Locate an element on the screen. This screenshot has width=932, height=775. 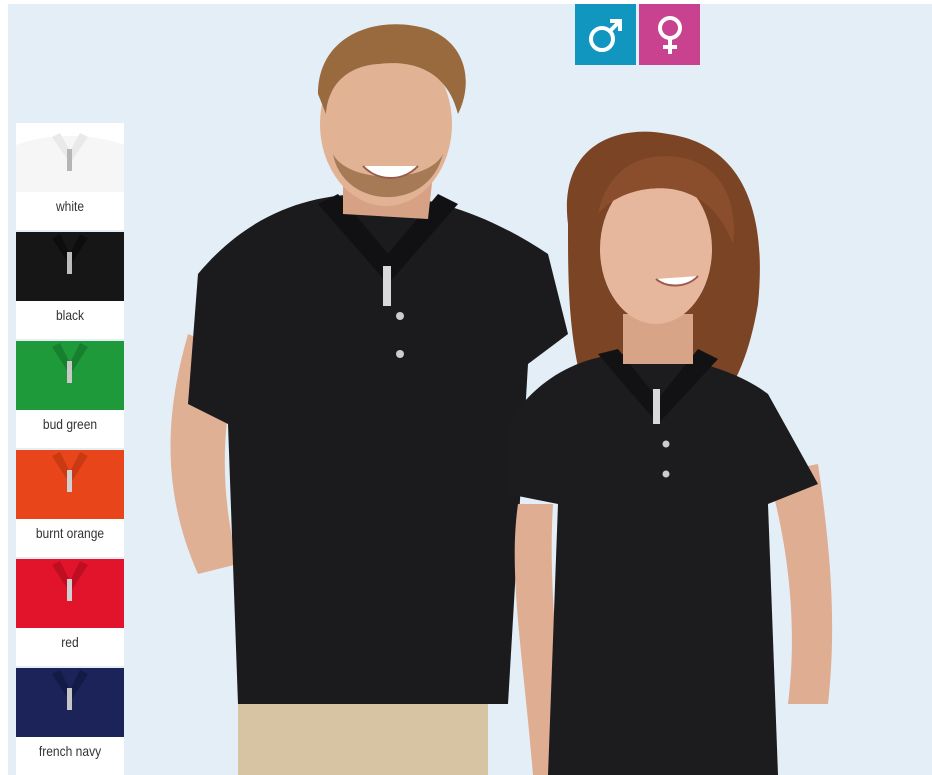
swatch-label: bud green is located at coordinates (70, 424).